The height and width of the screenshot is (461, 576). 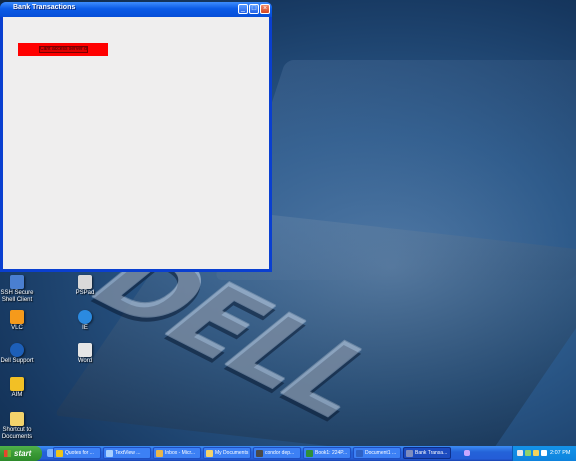 I want to click on desktop-icon-label: Shell Client, so click(x=17, y=300).